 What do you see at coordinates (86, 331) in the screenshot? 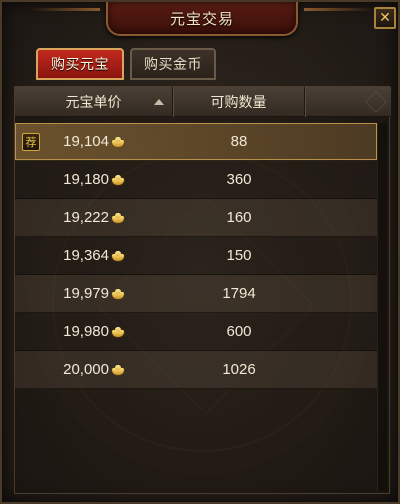
I see `price-value: 19,980` at bounding box center [86, 331].